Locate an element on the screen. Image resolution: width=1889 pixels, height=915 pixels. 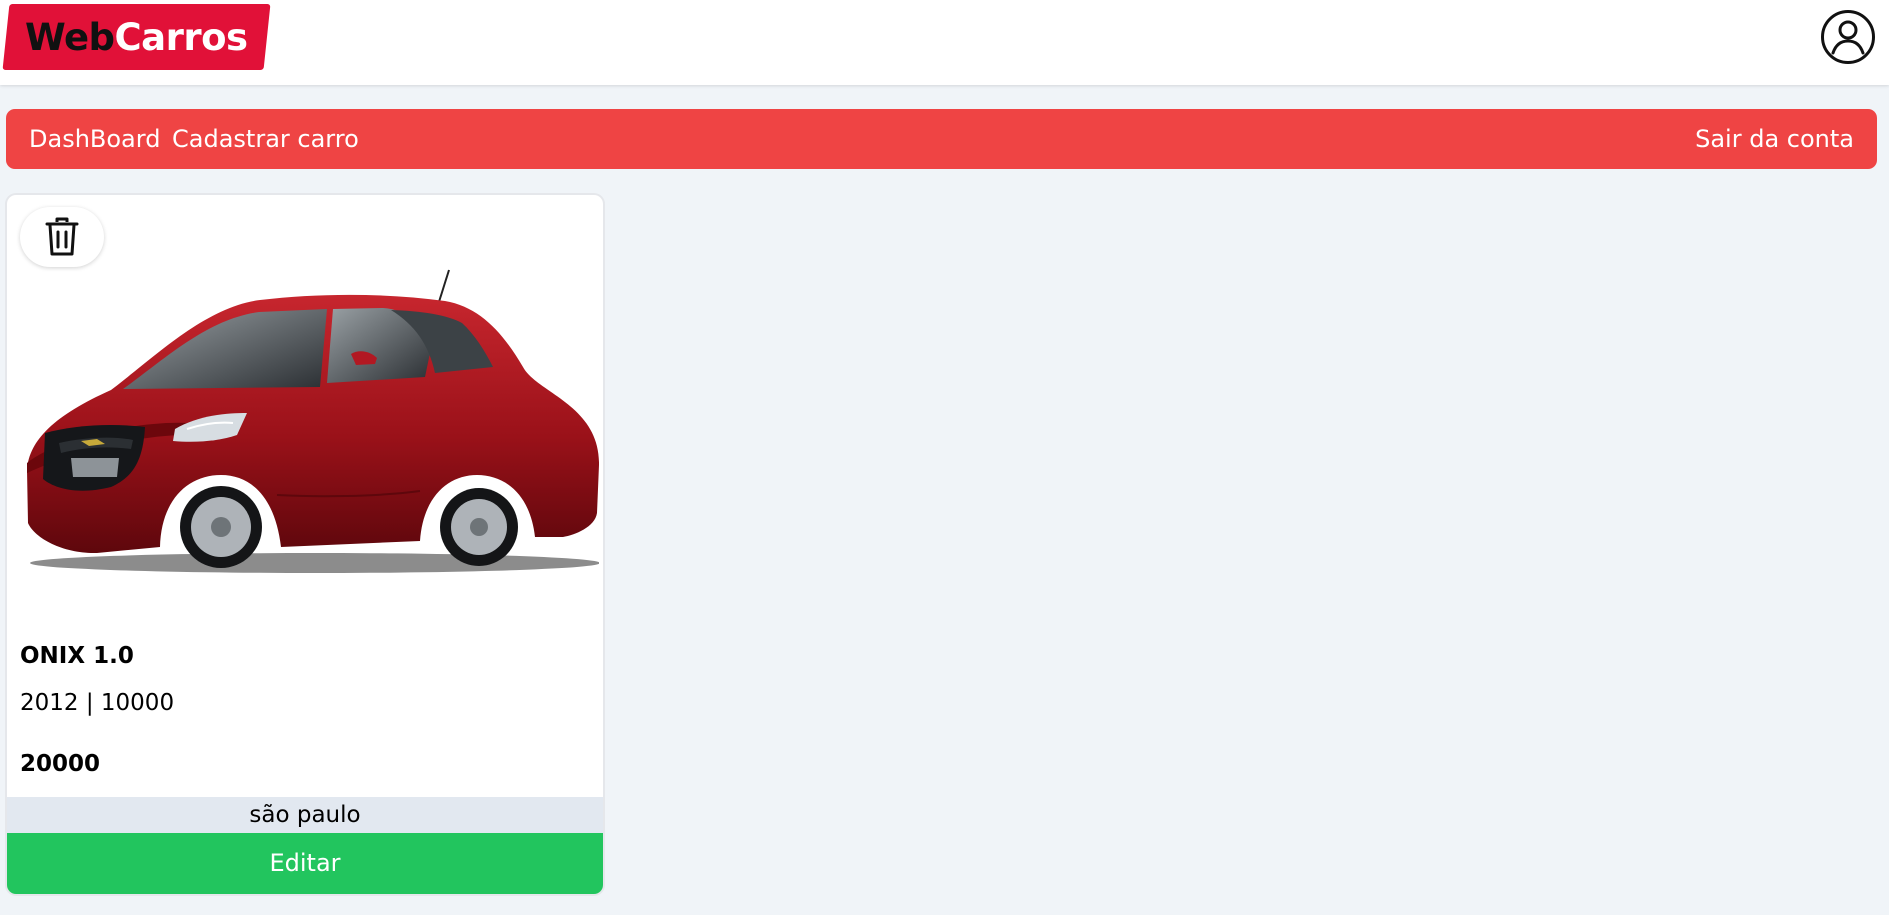
delete-car-button is located at coordinates (62, 237).